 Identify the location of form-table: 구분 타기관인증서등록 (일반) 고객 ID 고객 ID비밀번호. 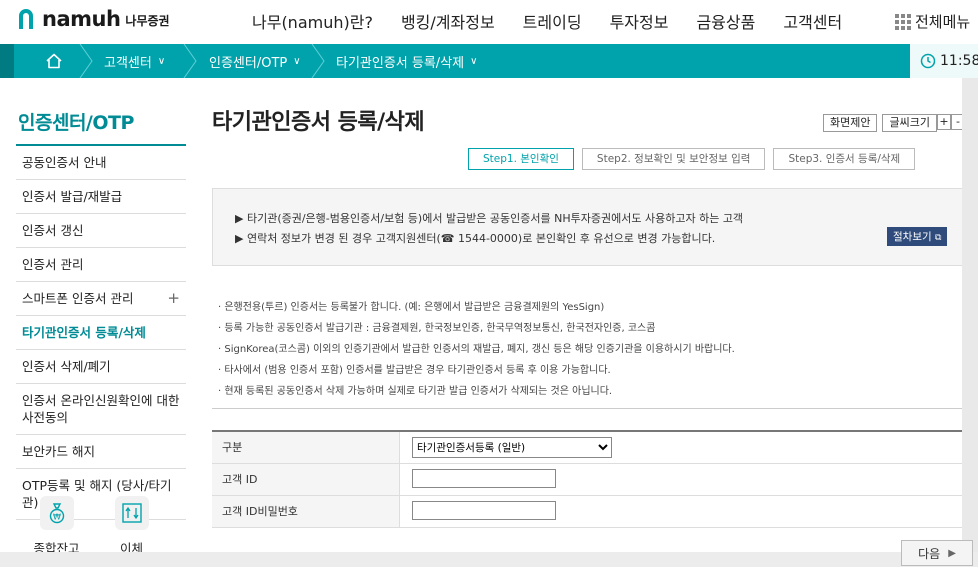
(595, 479).